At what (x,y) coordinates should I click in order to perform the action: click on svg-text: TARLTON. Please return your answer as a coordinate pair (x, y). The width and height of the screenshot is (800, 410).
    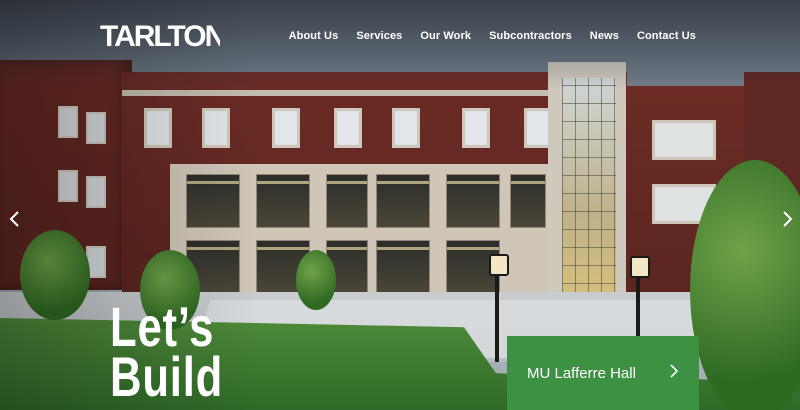
    Looking at the image, I should click on (160, 36).